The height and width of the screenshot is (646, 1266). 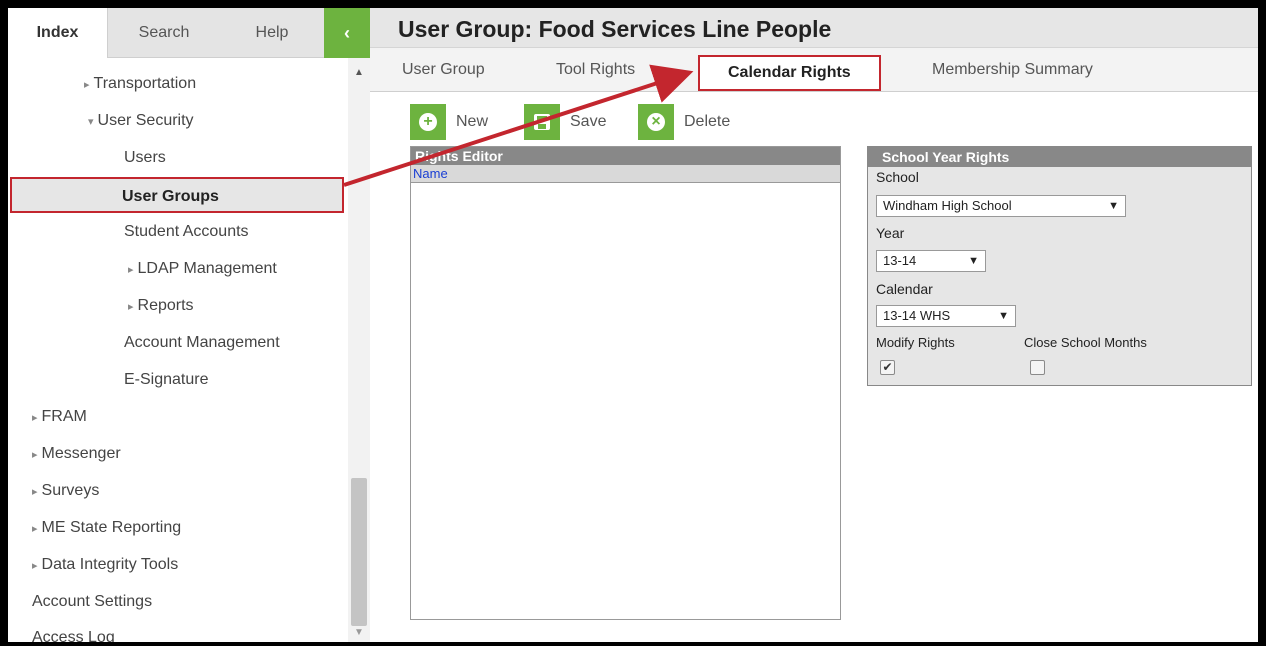 I want to click on tree-item-label: Users, so click(x=145, y=157).